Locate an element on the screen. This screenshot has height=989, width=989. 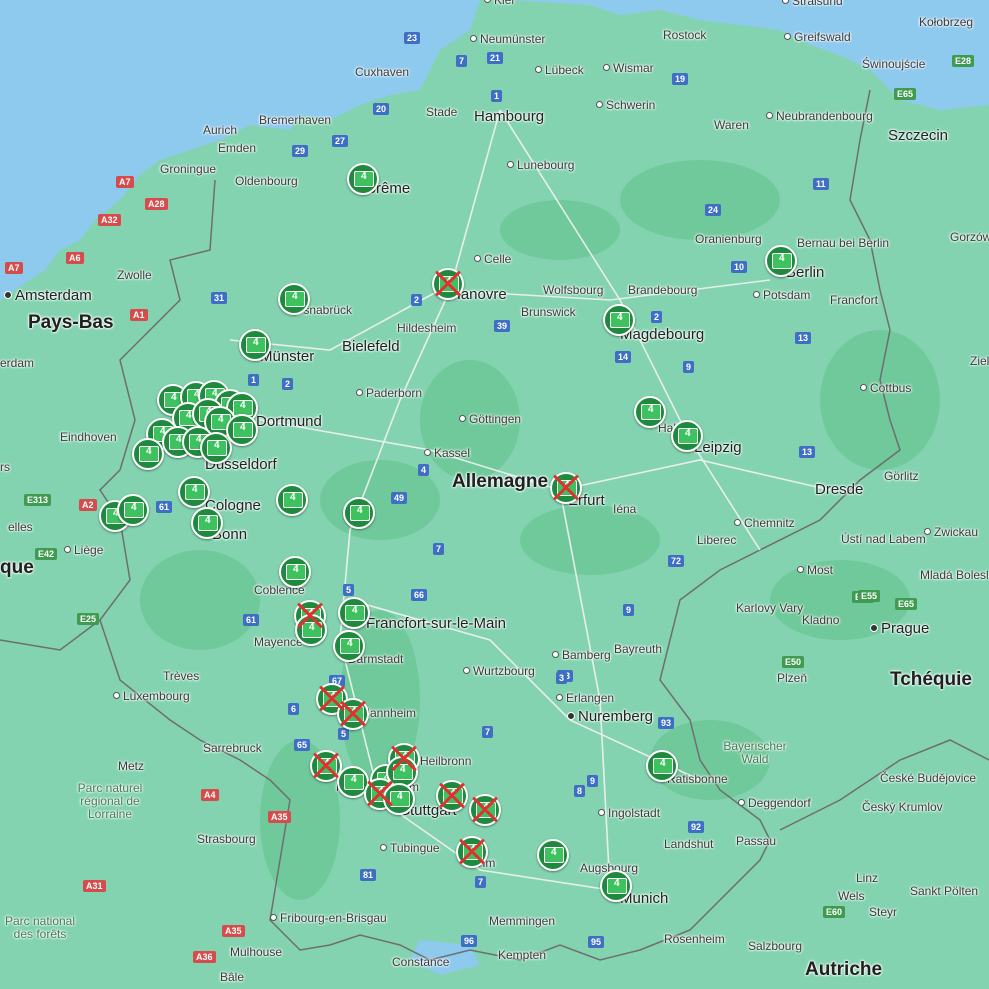
zone-ulm-marker is located at coordinates (472, 852).